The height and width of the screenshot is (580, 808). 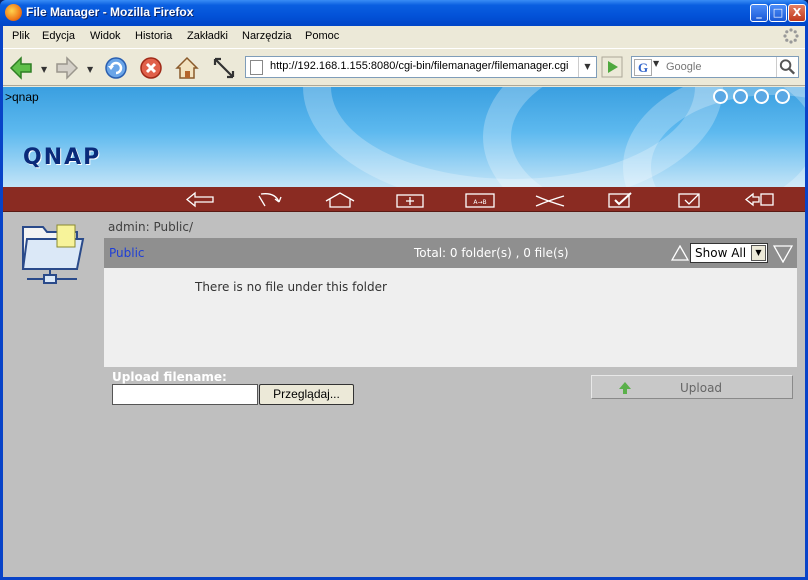 What do you see at coordinates (13, 12) in the screenshot?
I see `firefox-icon` at bounding box center [13, 12].